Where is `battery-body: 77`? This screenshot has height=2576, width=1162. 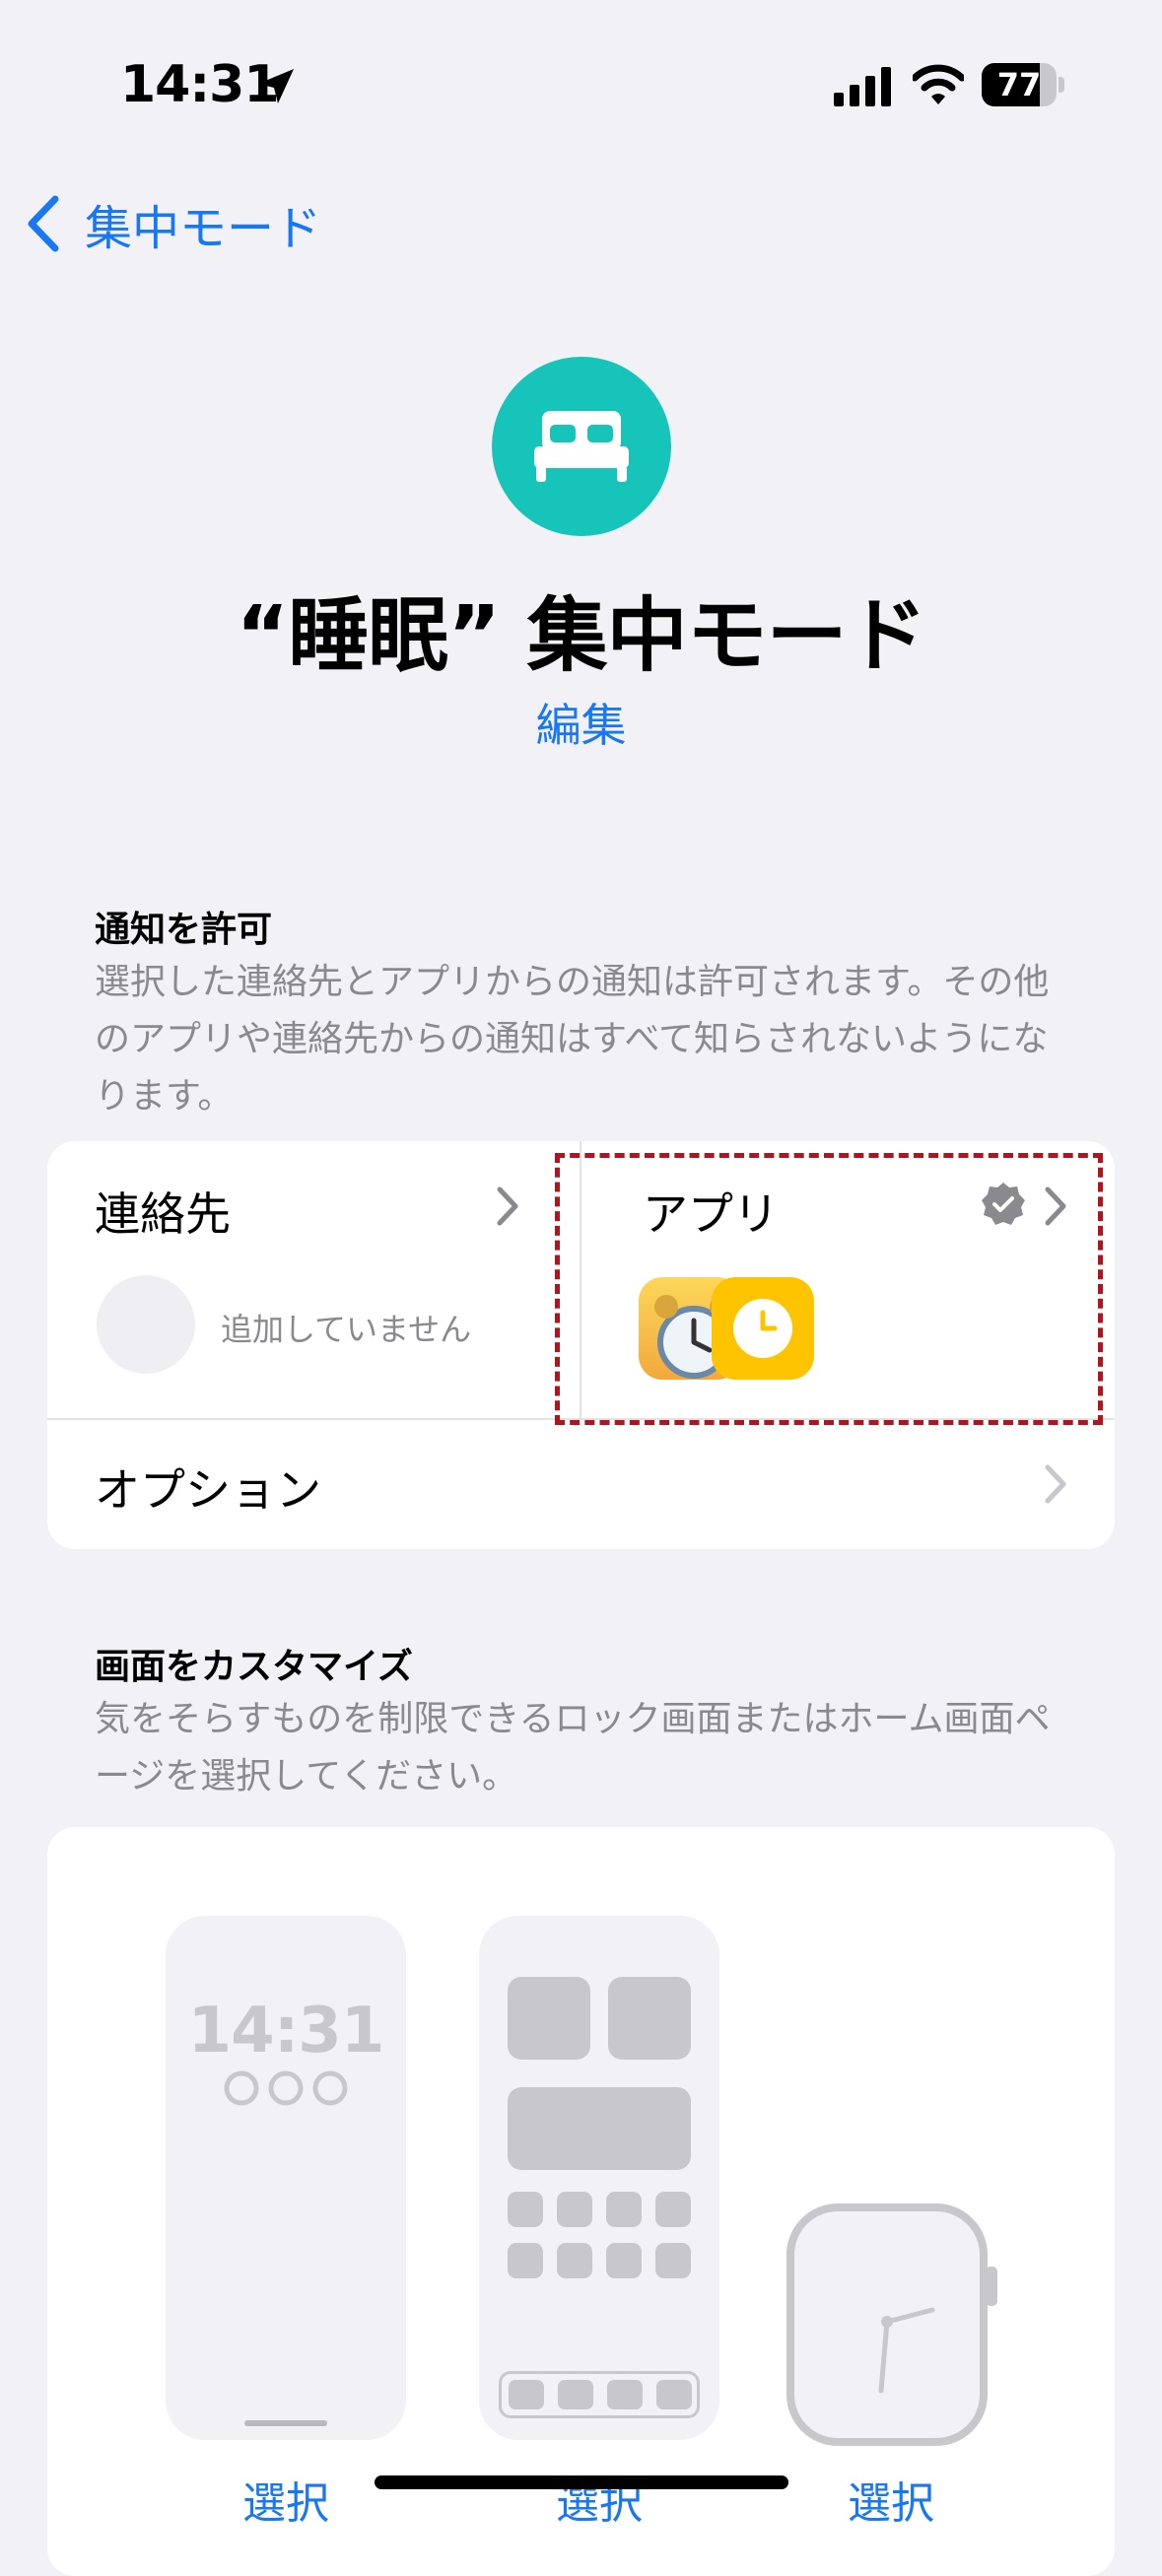 battery-body: 77 is located at coordinates (1020, 84).